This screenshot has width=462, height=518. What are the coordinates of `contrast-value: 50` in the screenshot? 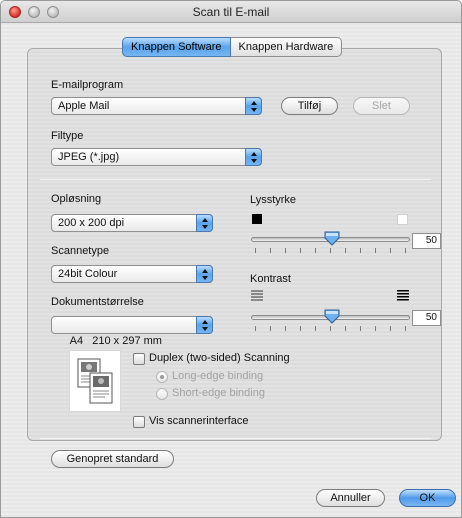 It's located at (426, 318).